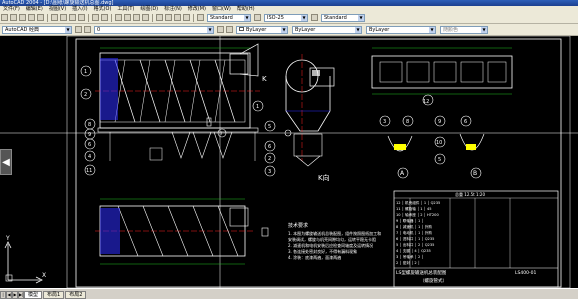 This screenshot has height=299, width=578. I want to click on layout-tabs-bar: |◀ ◀ ▶ ▶| 模型 布局1 布局2, so click(289, 293).